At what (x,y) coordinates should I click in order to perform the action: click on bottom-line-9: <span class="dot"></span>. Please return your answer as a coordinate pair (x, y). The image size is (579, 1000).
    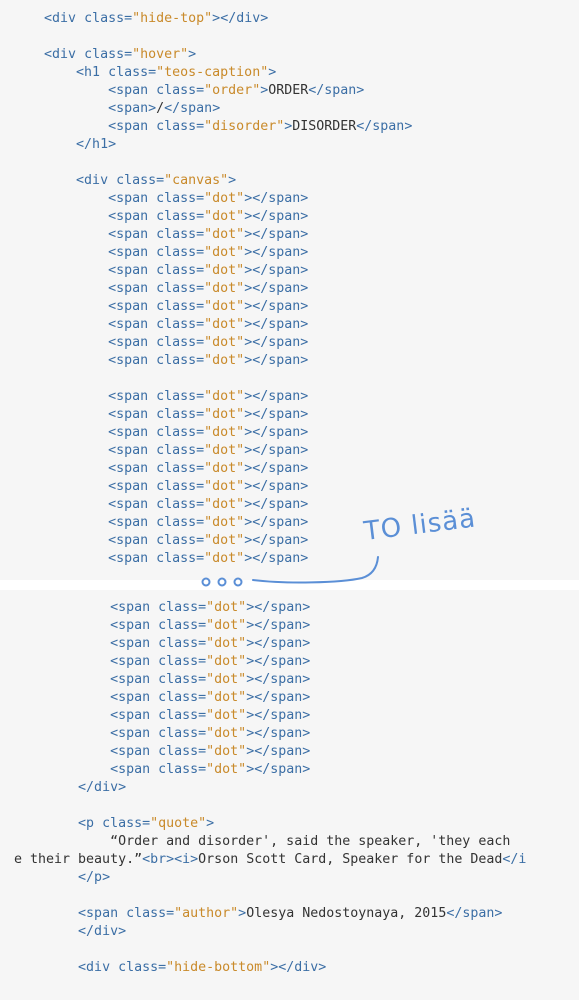
    Looking at the image, I should click on (210, 751).